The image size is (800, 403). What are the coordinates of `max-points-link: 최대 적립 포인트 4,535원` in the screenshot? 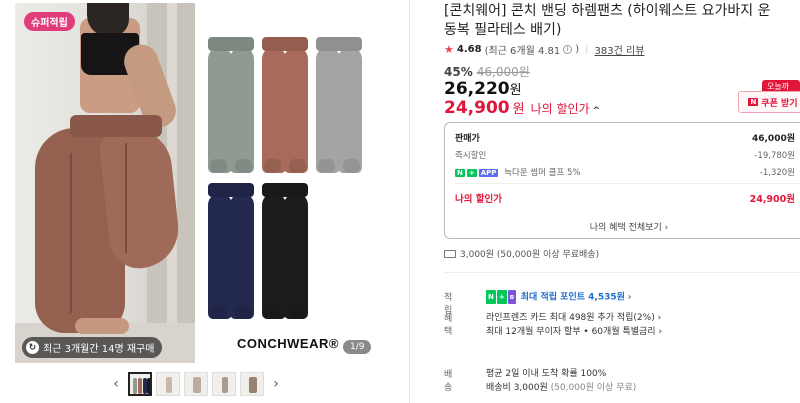 It's located at (573, 298).